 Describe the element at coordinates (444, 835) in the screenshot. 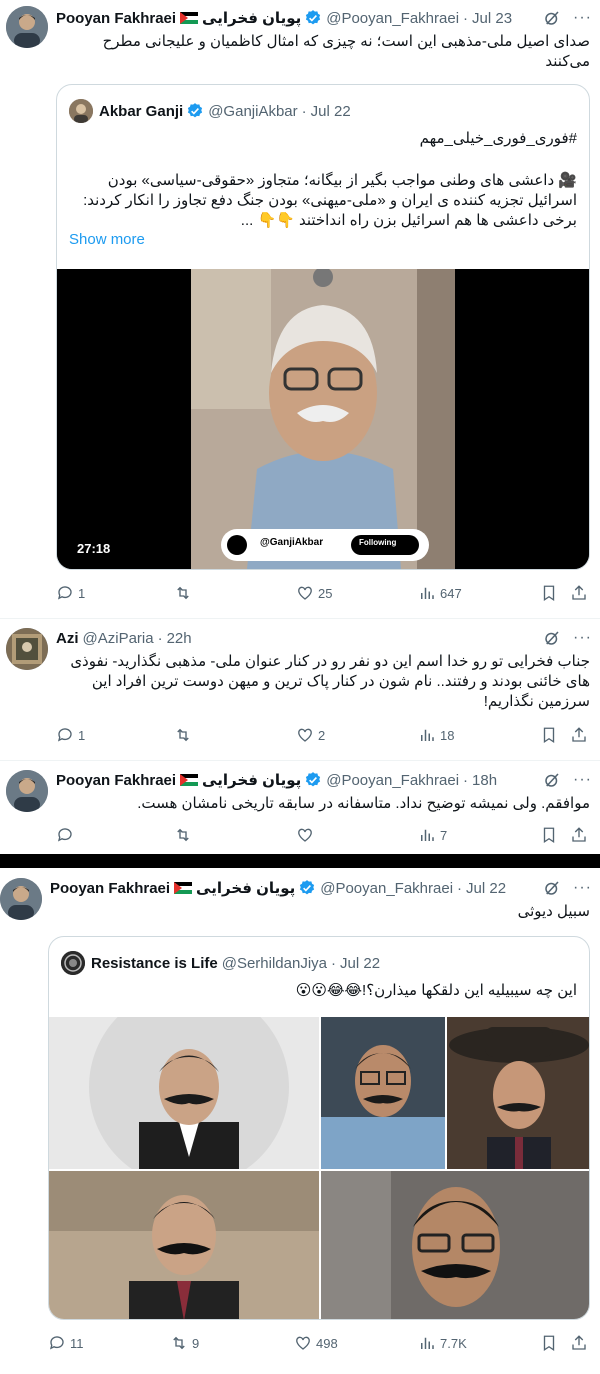

I see `views-count: 7` at that location.